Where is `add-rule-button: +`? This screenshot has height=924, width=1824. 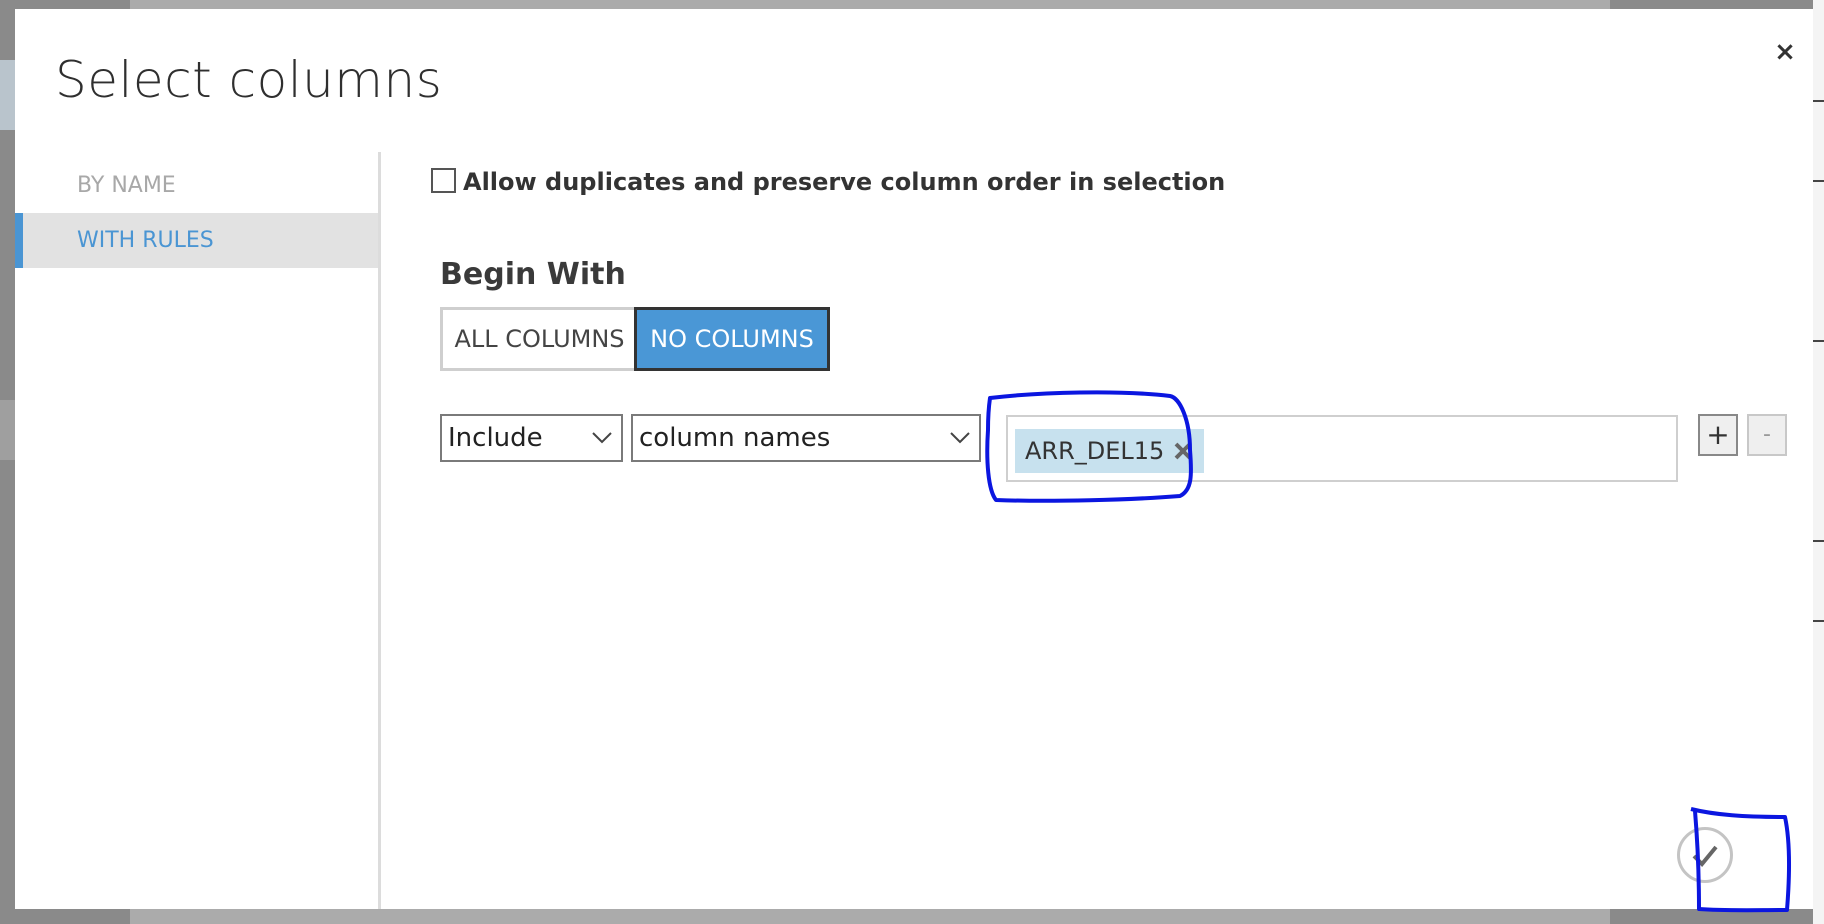 add-rule-button: + is located at coordinates (1718, 435).